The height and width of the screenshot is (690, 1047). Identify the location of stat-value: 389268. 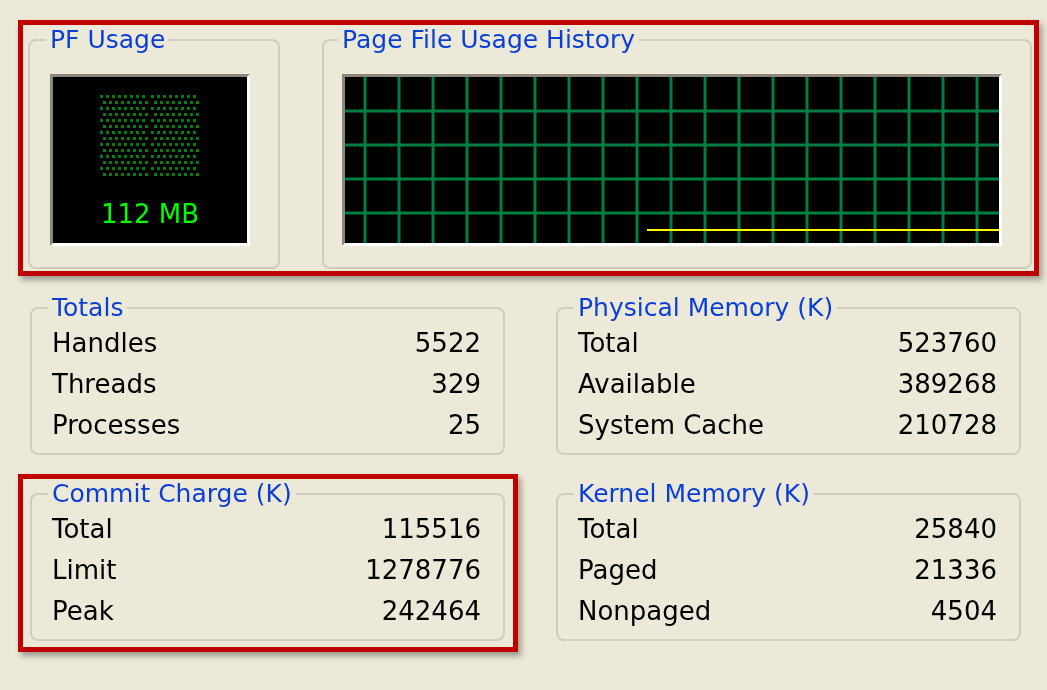
(947, 383).